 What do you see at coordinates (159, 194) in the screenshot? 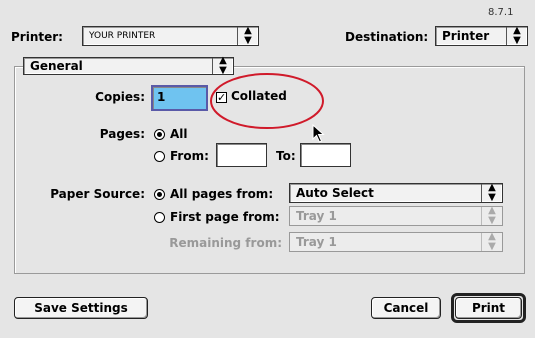
I see `all-pages-from-radio` at bounding box center [159, 194].